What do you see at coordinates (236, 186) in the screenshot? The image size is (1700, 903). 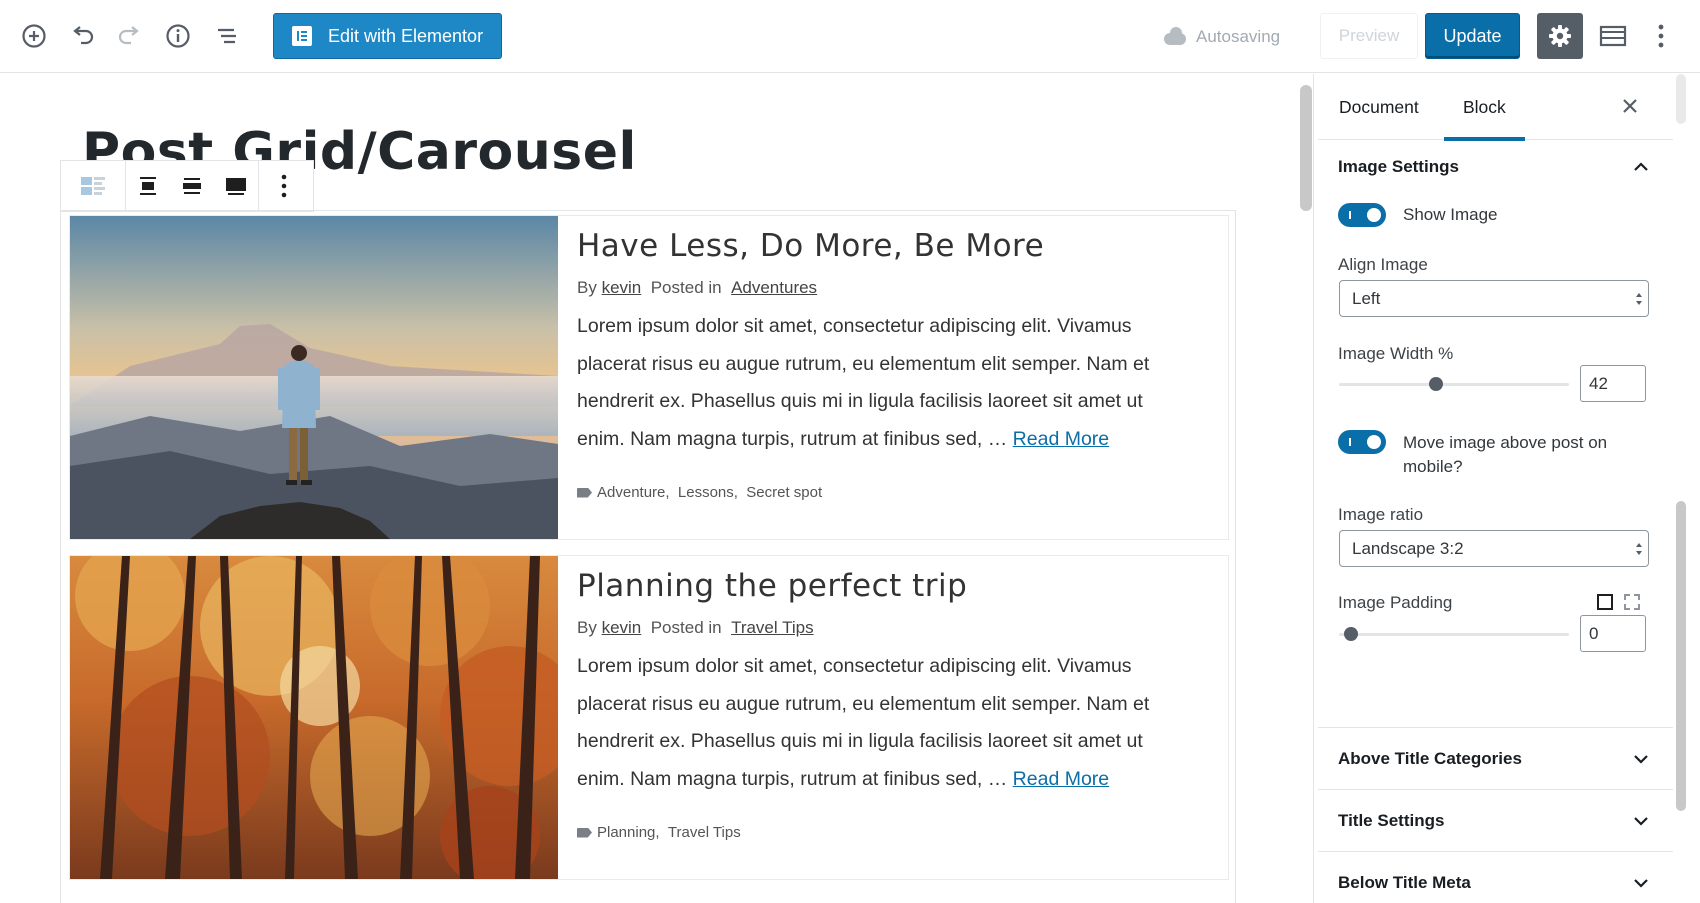 I see `align-full-icon` at bounding box center [236, 186].